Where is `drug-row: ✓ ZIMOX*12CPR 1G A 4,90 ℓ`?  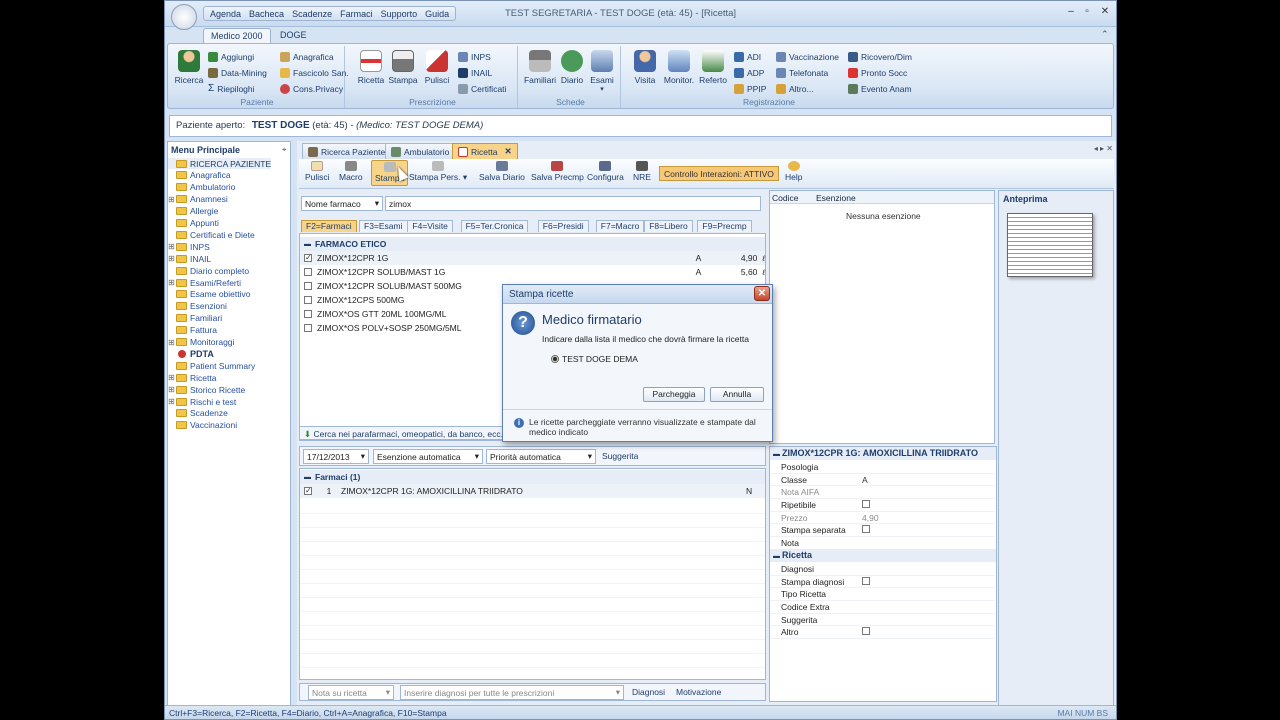
drug-row: ✓ ZIMOX*12CPR 1G A 4,90 ℓ is located at coordinates (532, 258).